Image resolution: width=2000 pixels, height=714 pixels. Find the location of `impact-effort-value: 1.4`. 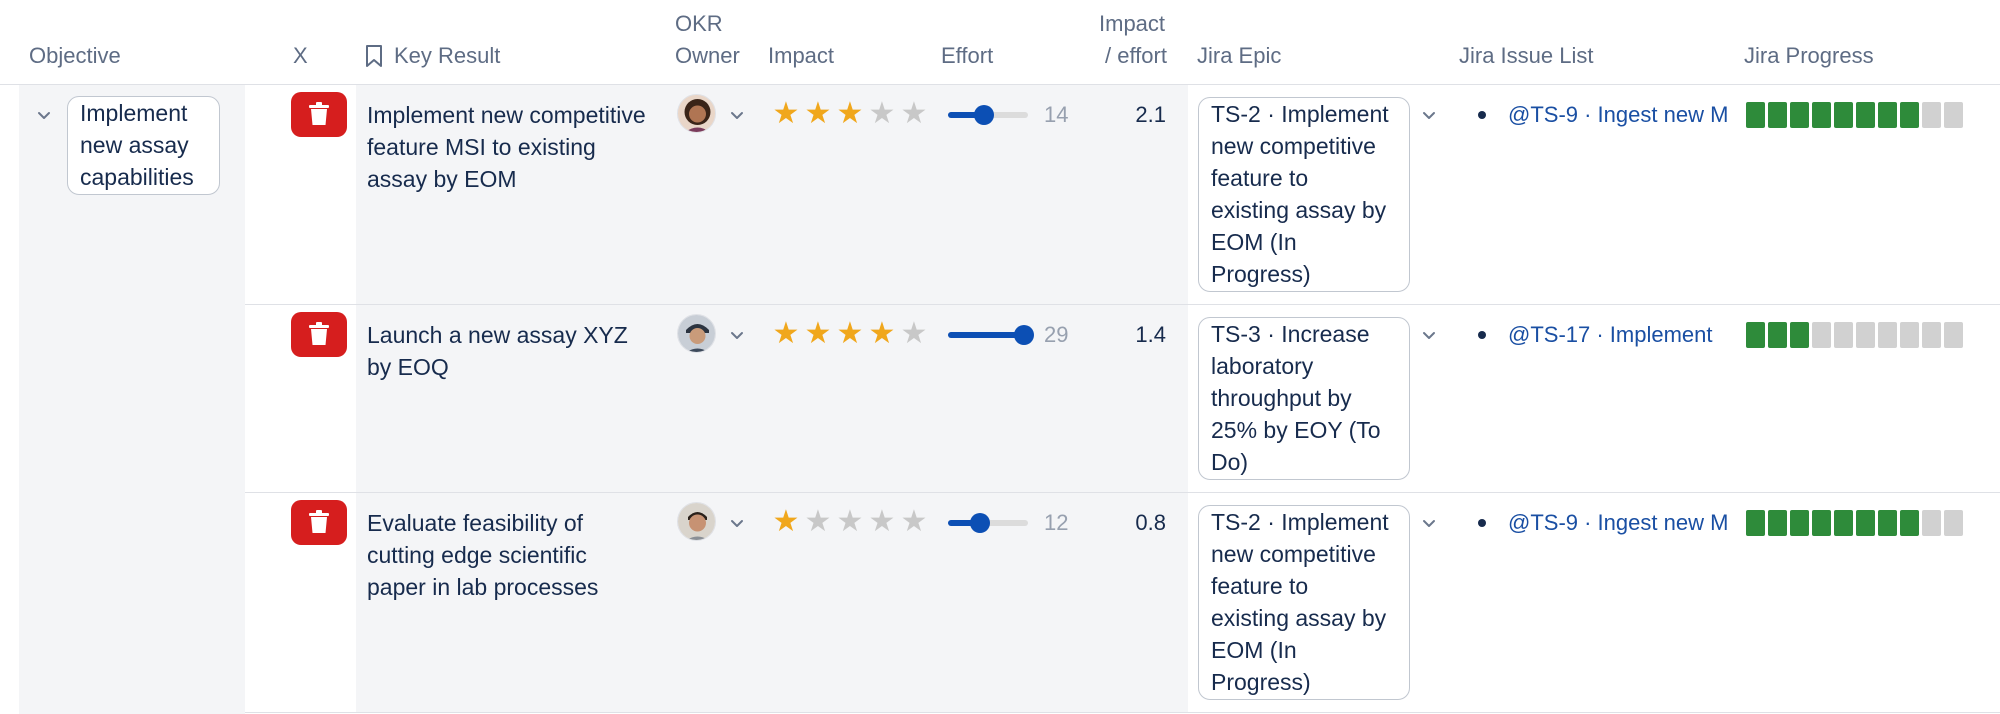

impact-effort-value: 1.4 is located at coordinates (1150, 334).